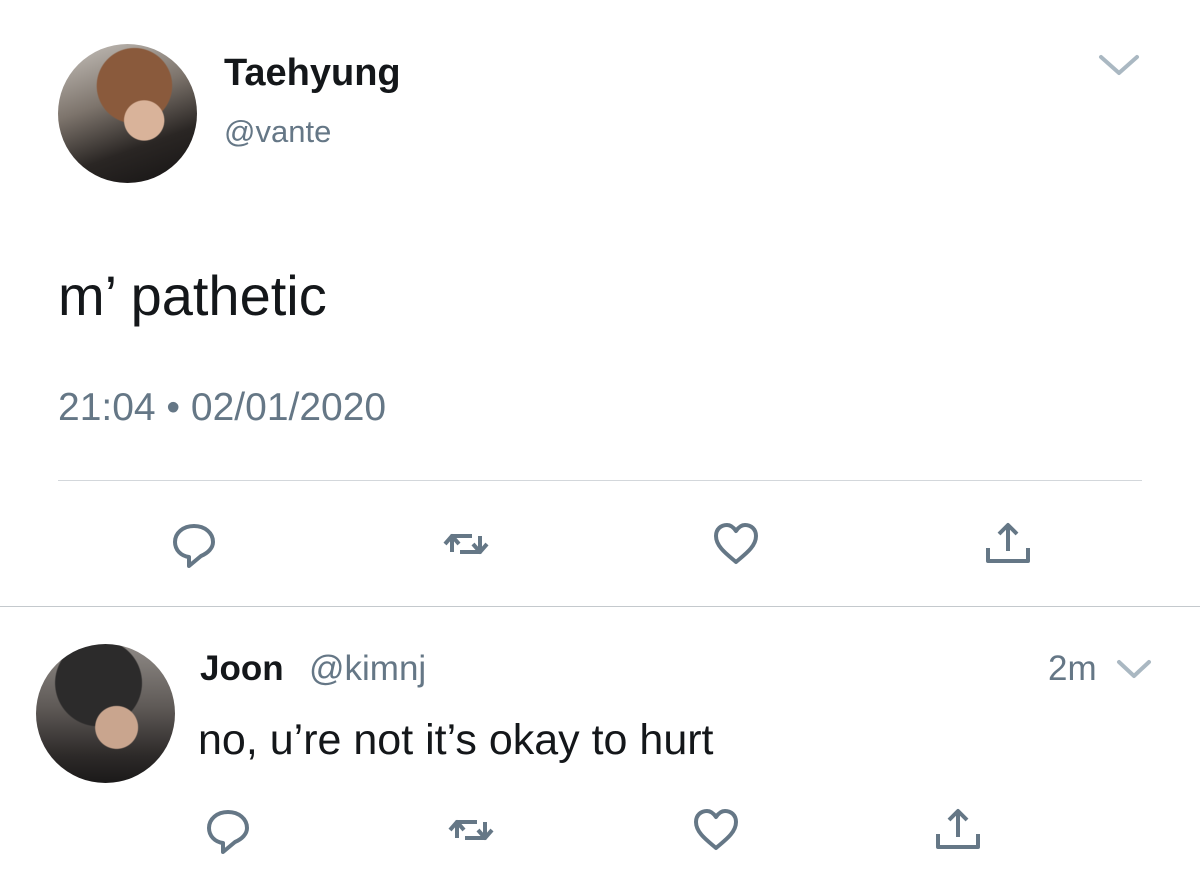 This screenshot has width=1200, height=888. What do you see at coordinates (1072, 668) in the screenshot?
I see `reply-time: 2m` at bounding box center [1072, 668].